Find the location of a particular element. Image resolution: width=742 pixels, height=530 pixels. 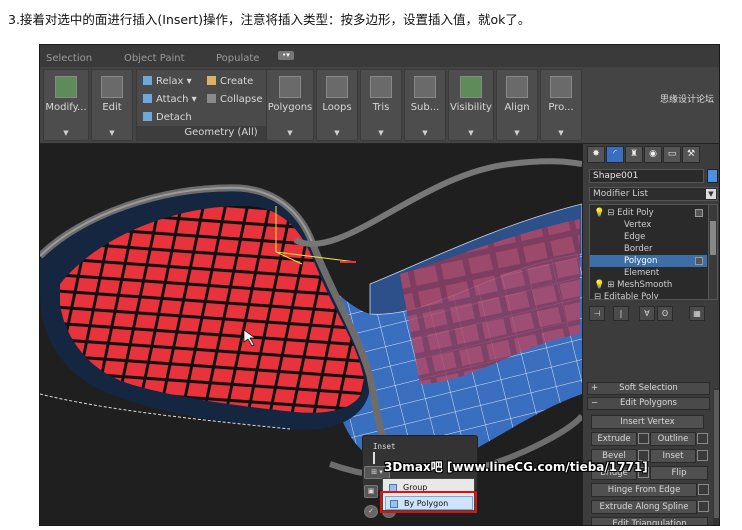

collapse-icon is located at coordinates (211, 98).